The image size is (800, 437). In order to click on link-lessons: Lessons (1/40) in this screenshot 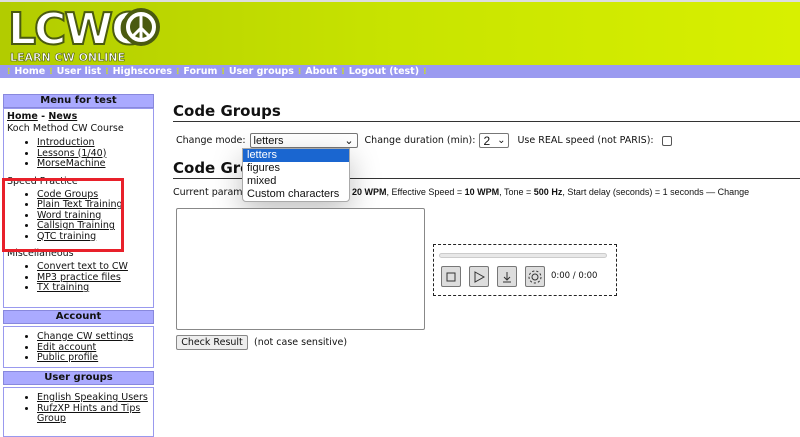, I will do `click(71, 153)`.